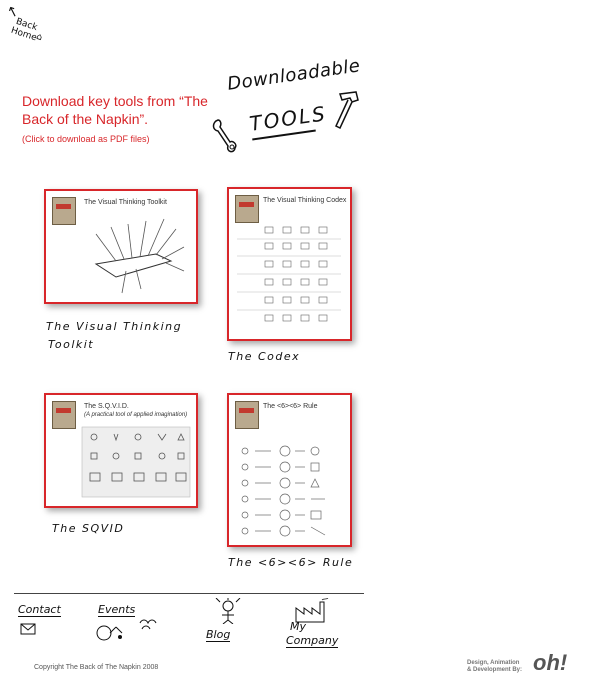  I want to click on blog-person-icon, so click(228, 611).